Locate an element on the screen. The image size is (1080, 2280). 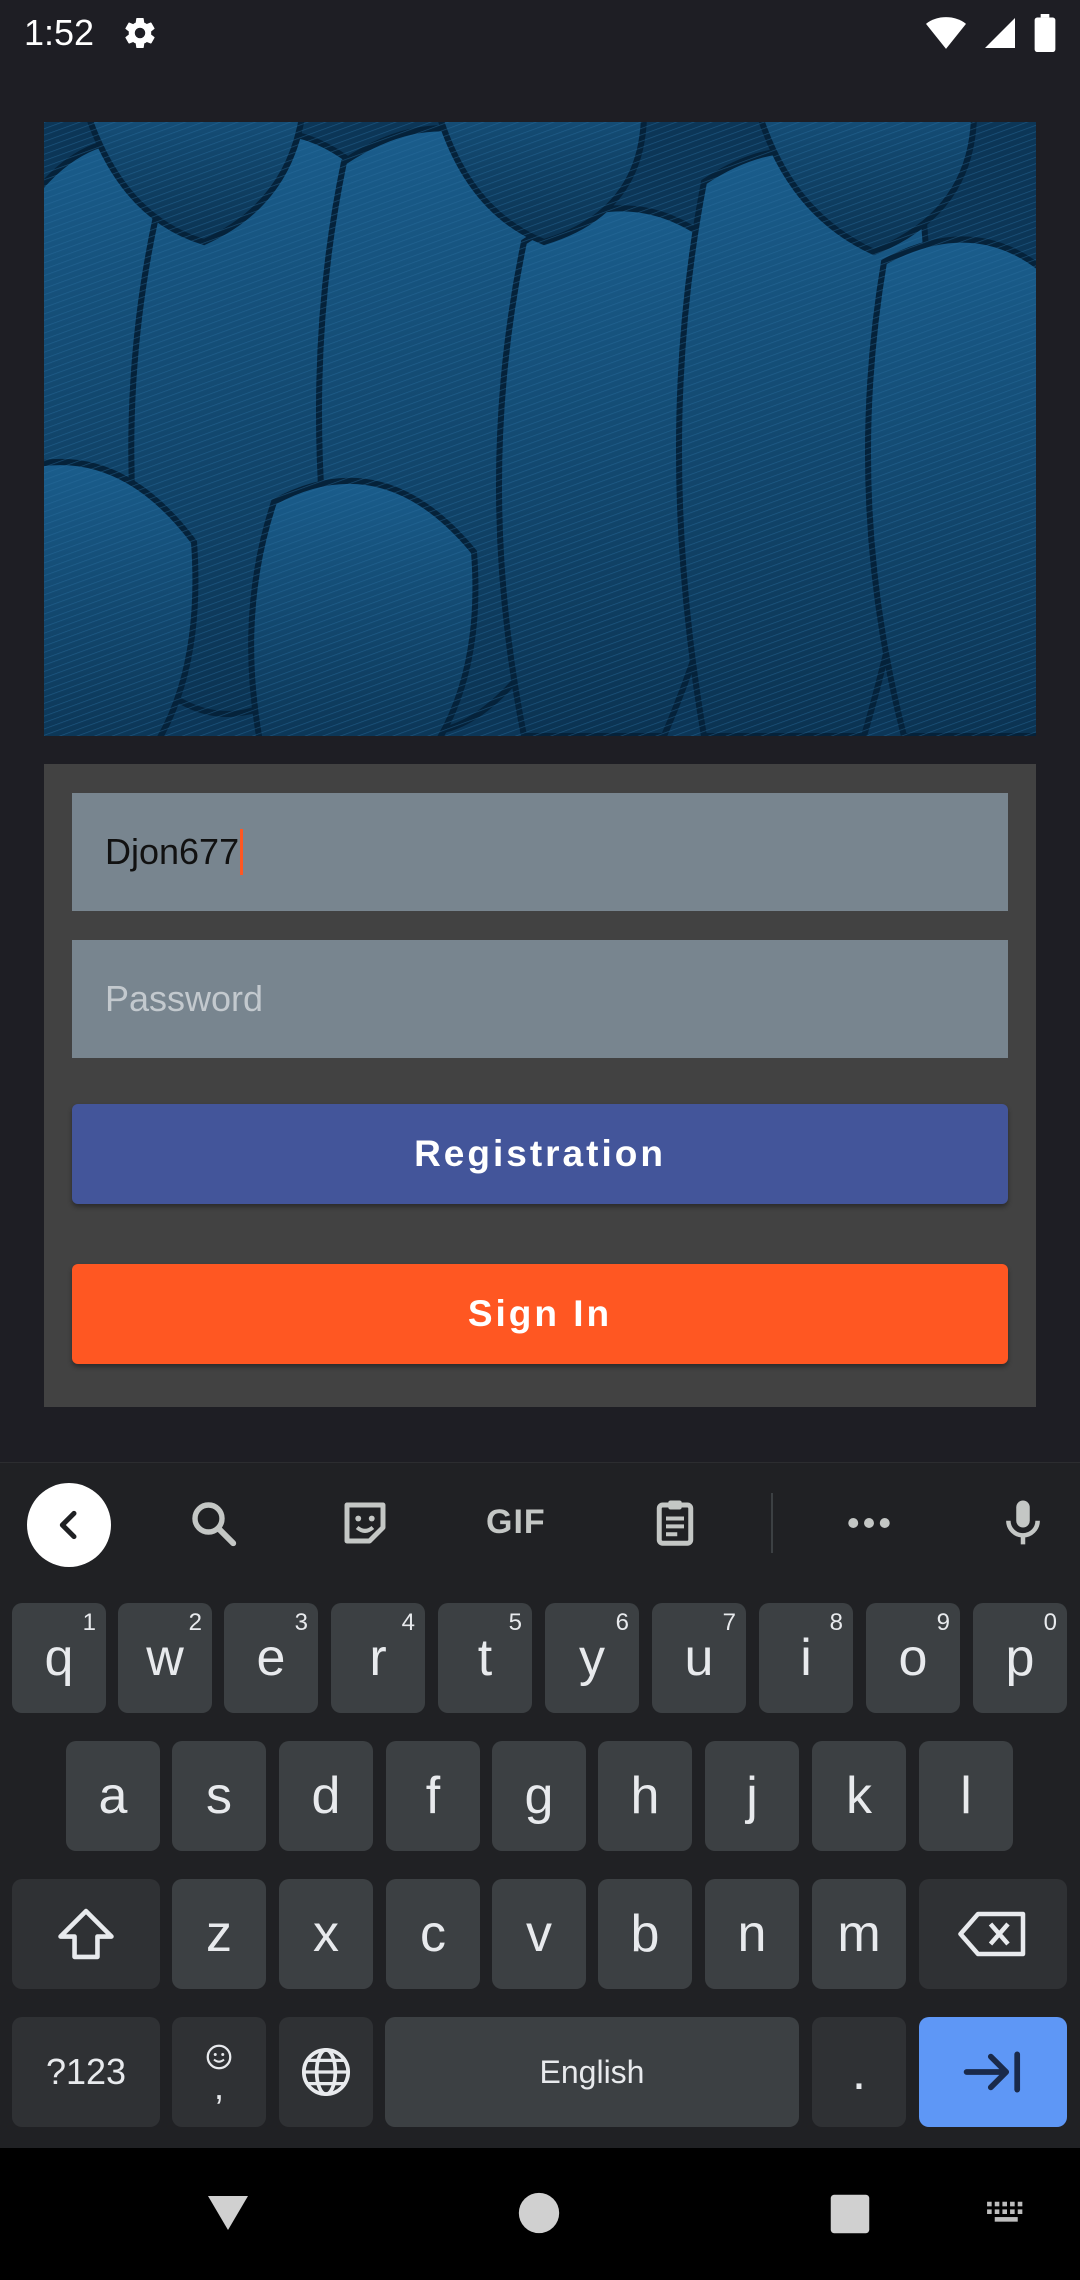
key-p: p0 is located at coordinates (1020, 1658).